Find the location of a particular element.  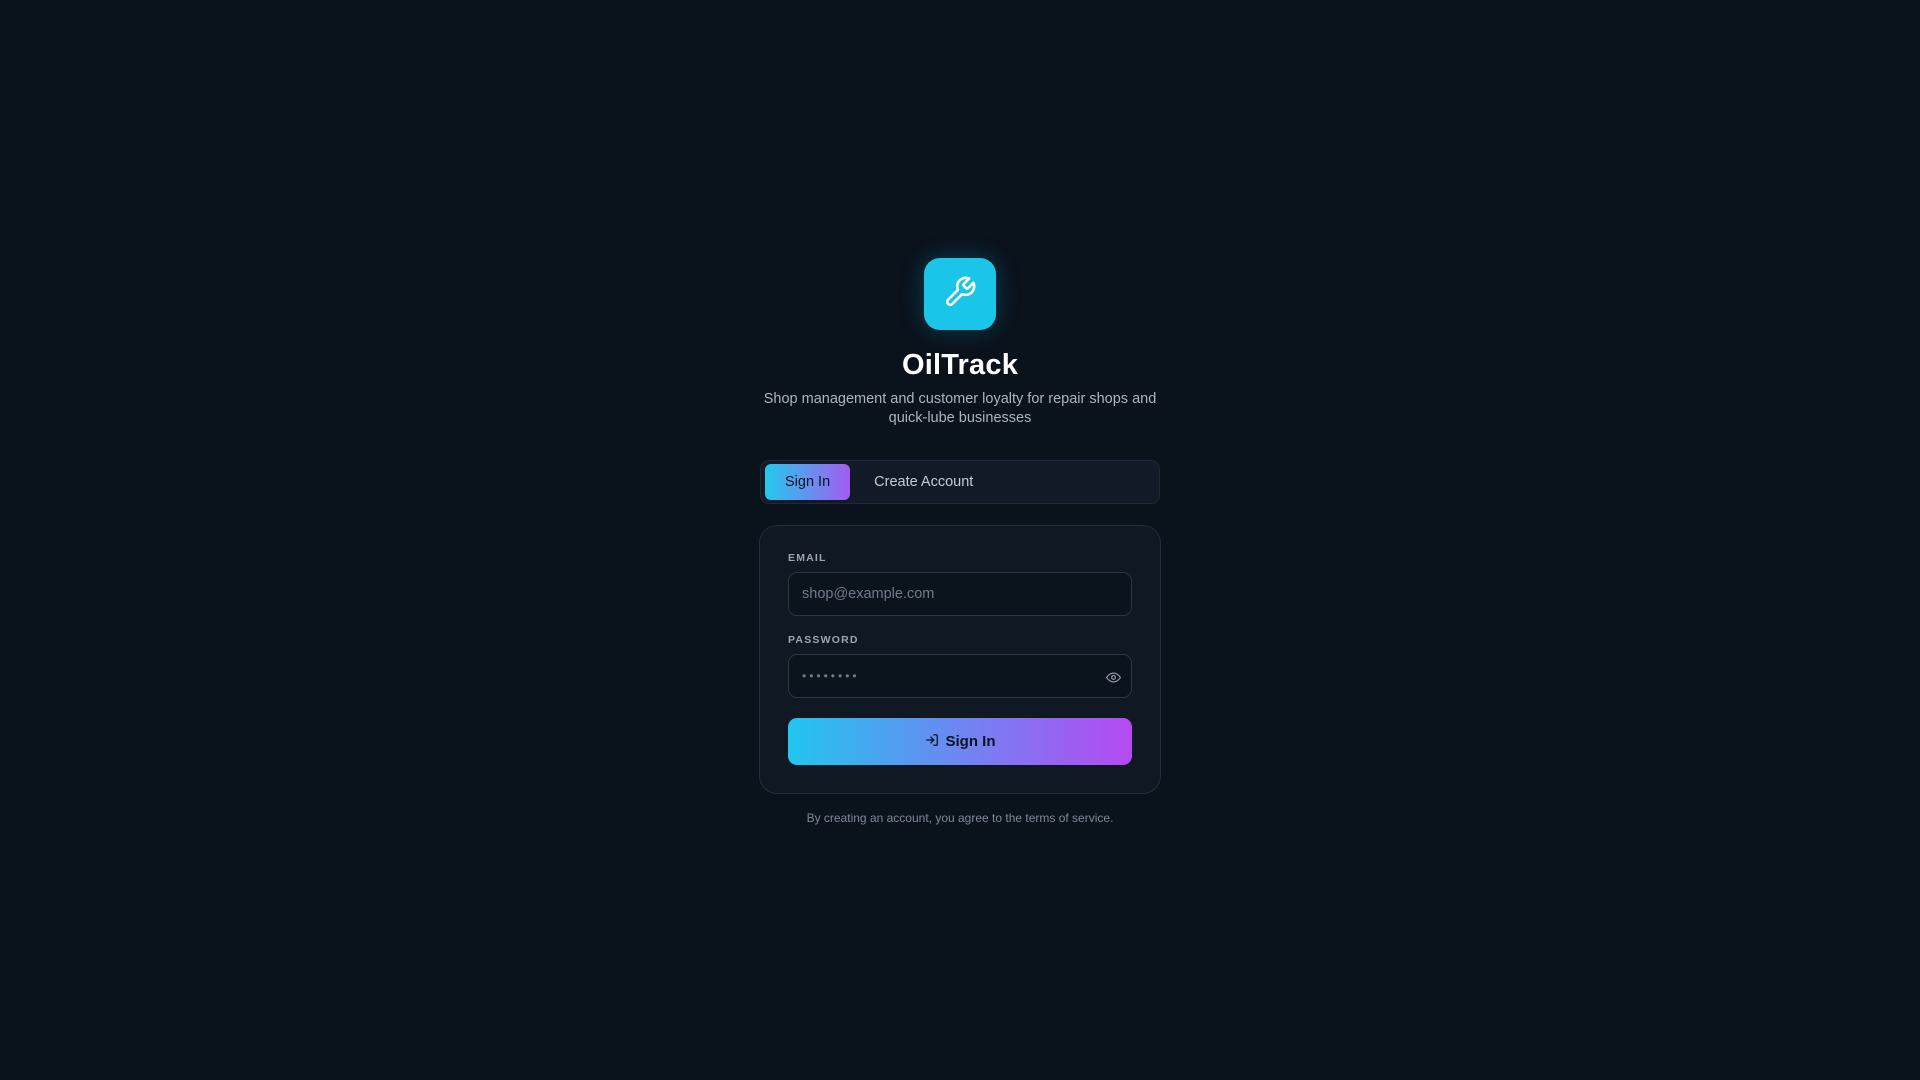

password-field is located at coordinates (960, 676).